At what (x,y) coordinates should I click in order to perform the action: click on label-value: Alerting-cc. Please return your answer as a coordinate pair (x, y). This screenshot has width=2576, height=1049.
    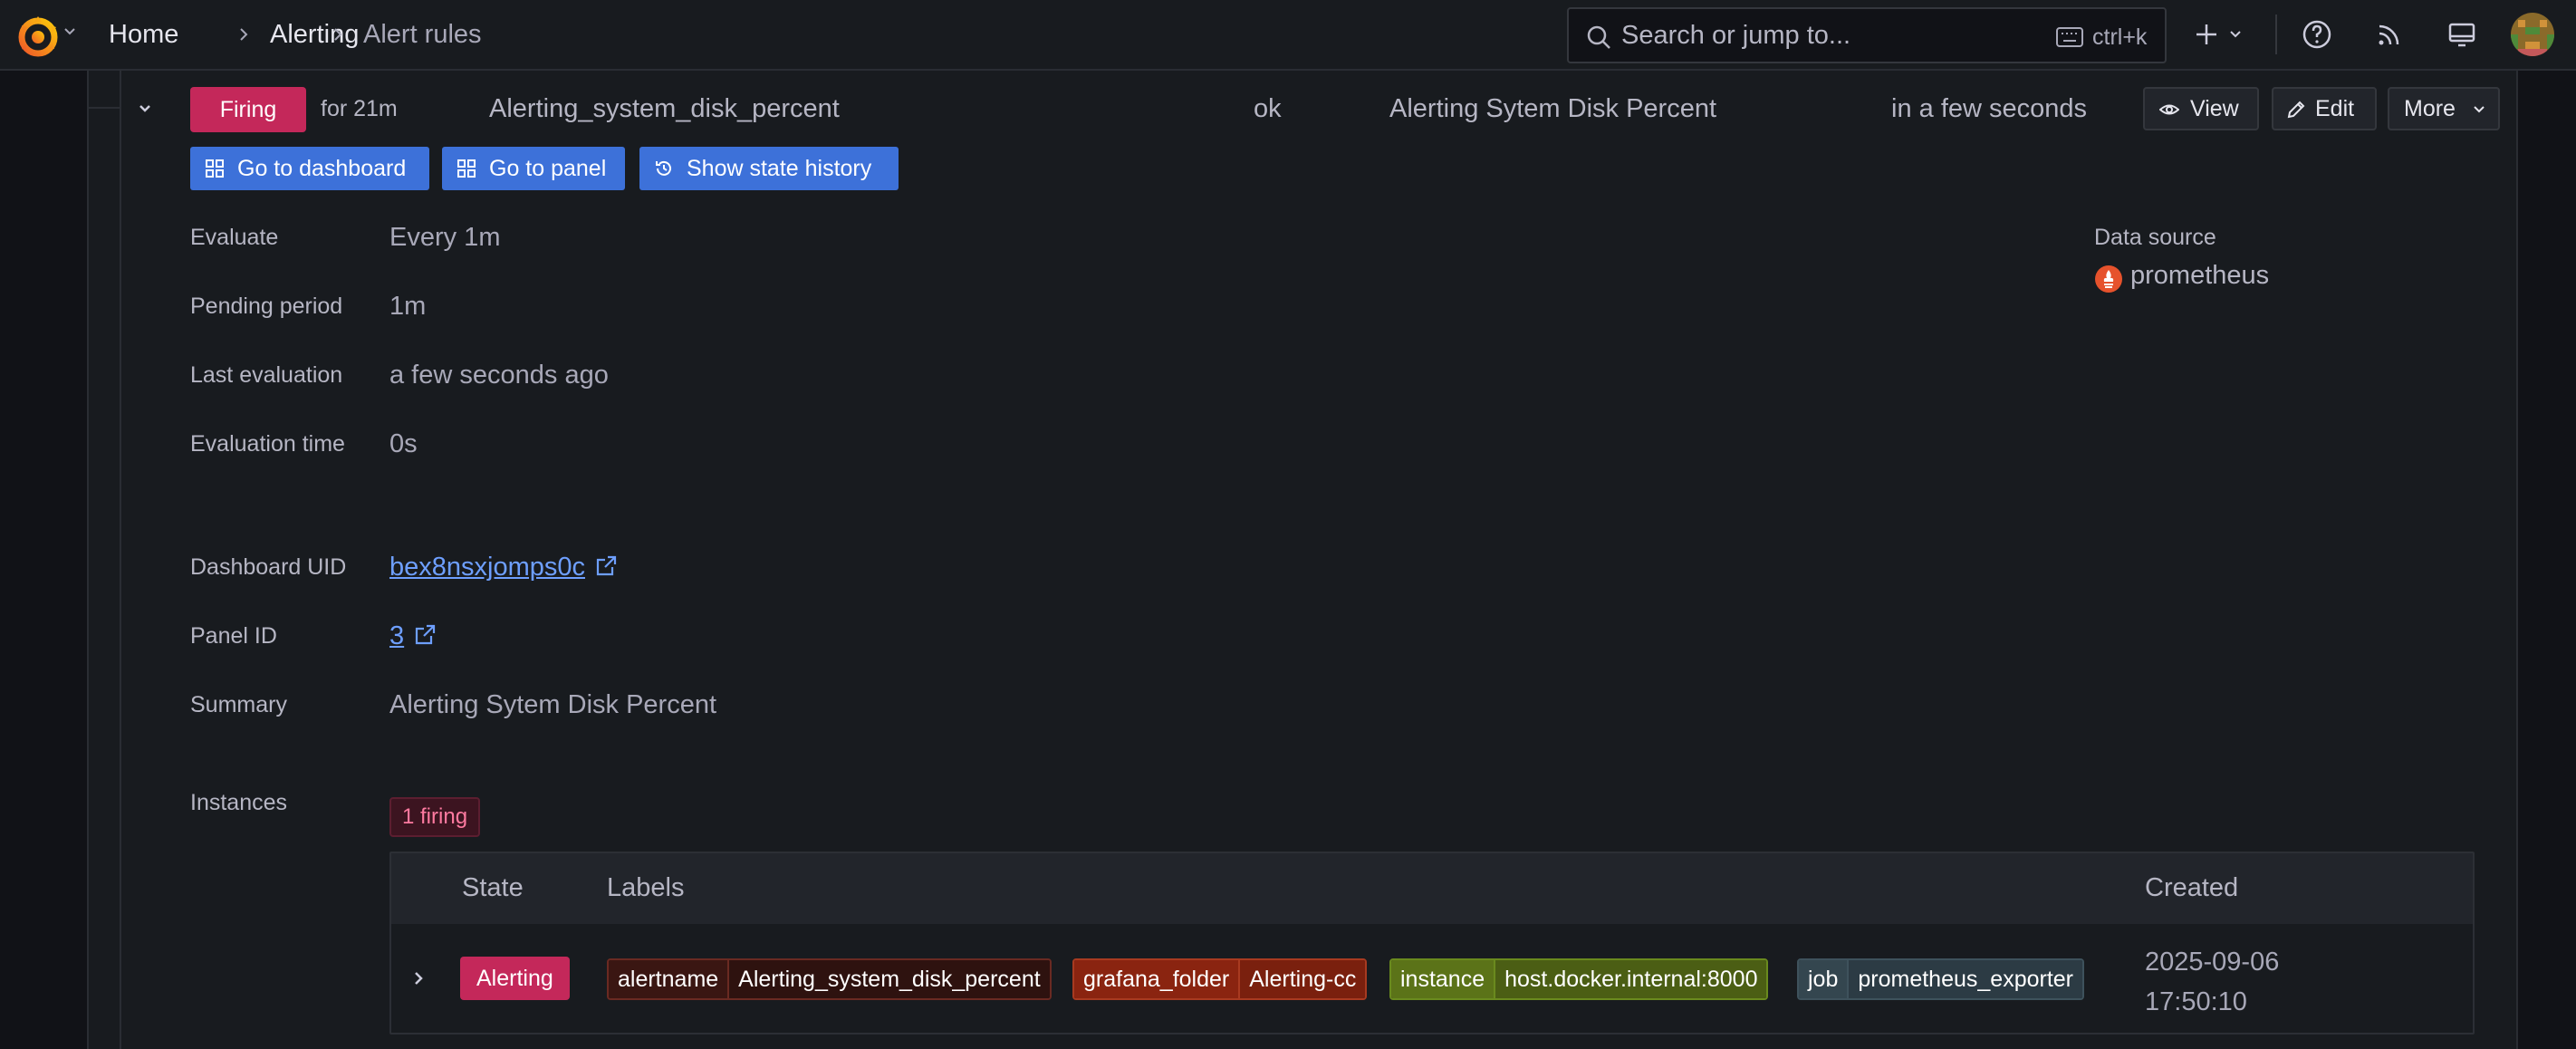
    Looking at the image, I should click on (1303, 979).